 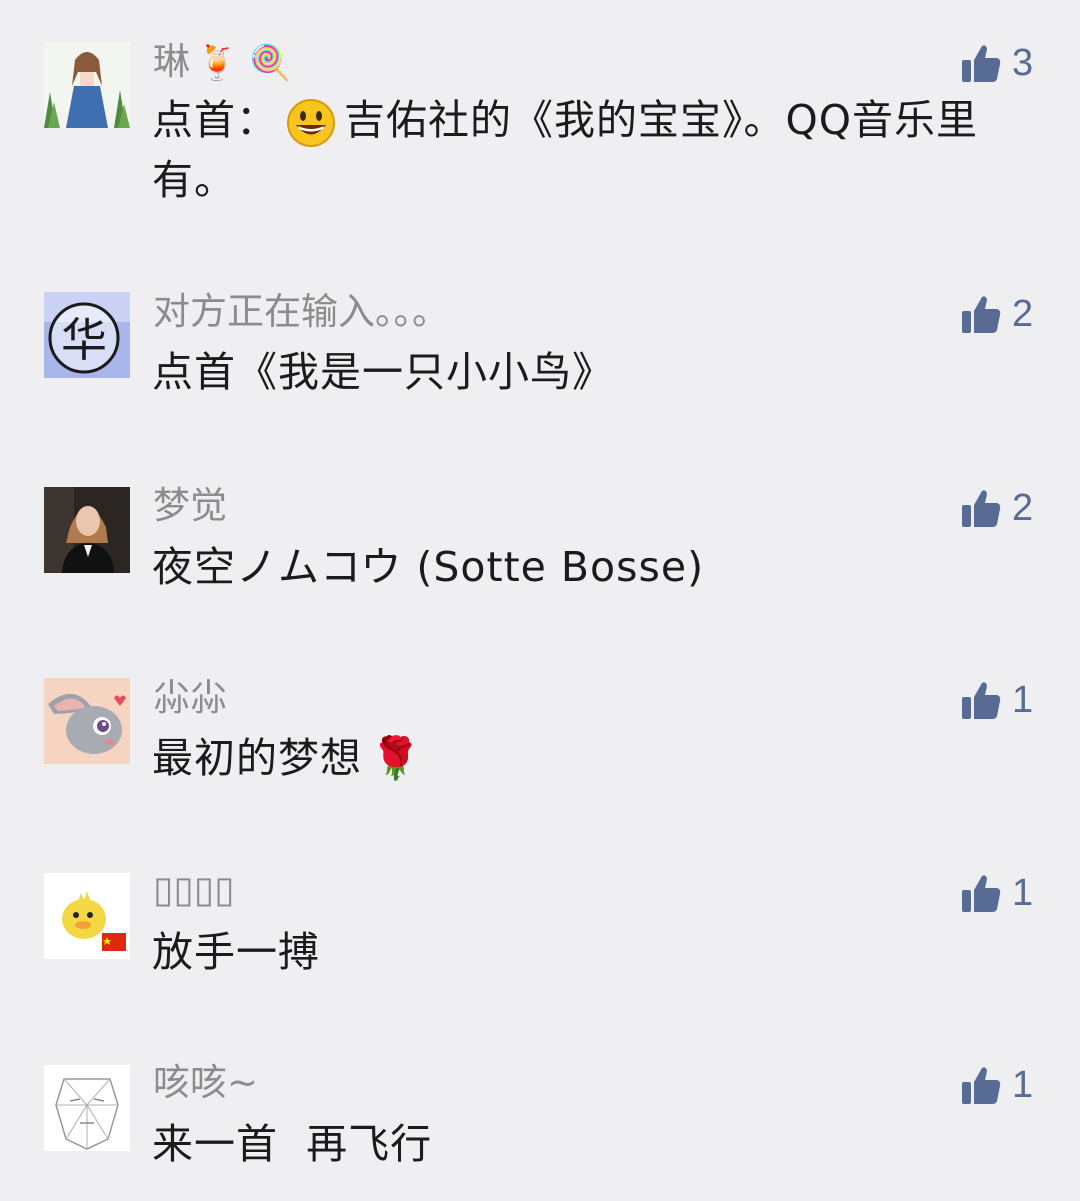 I want to click on bunny-avatar, so click(x=87, y=721).